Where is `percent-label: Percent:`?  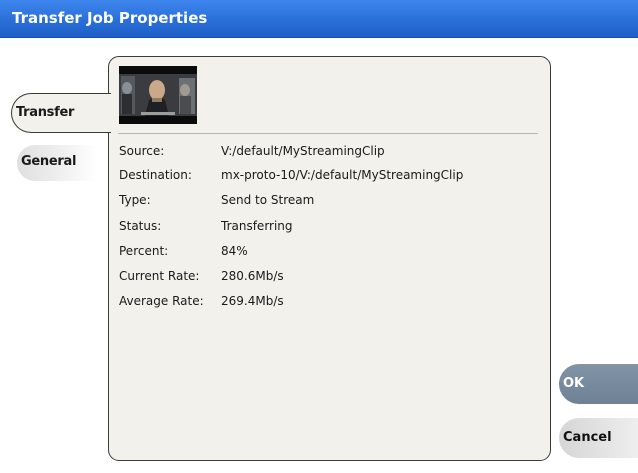 percent-label: Percent: is located at coordinates (144, 251).